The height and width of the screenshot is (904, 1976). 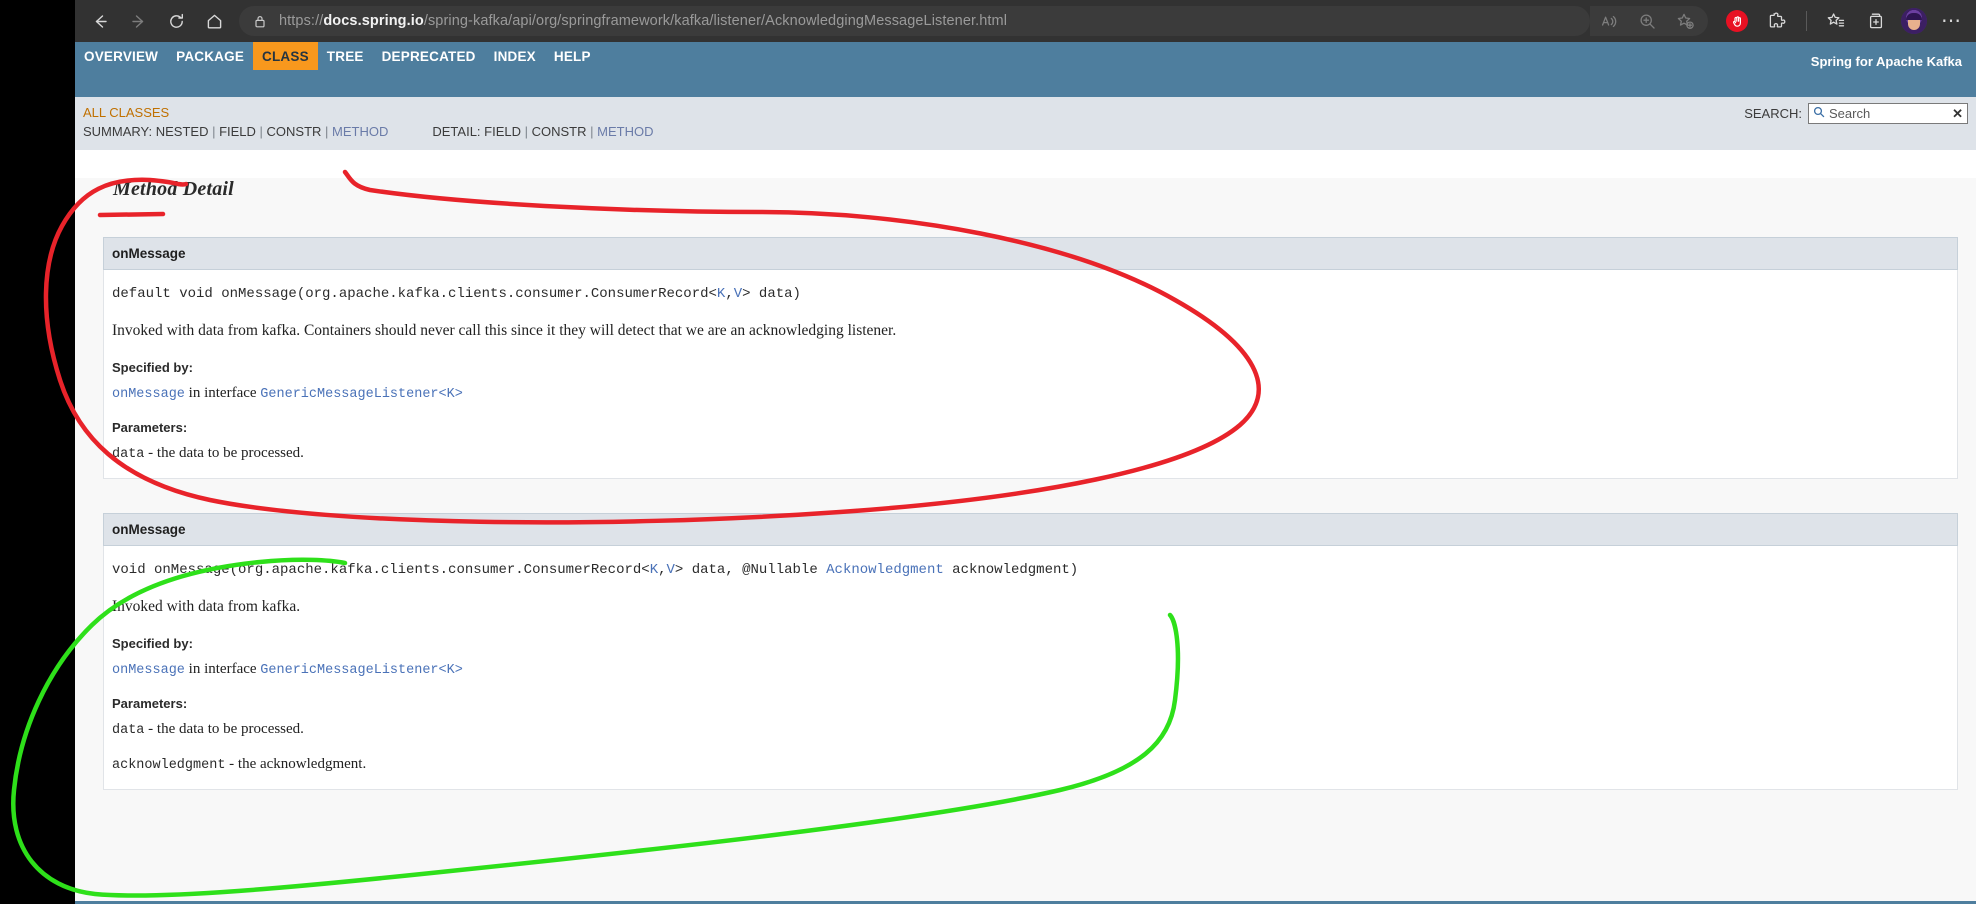 I want to click on parameter-name-1-0: data, so click(x=128, y=454).